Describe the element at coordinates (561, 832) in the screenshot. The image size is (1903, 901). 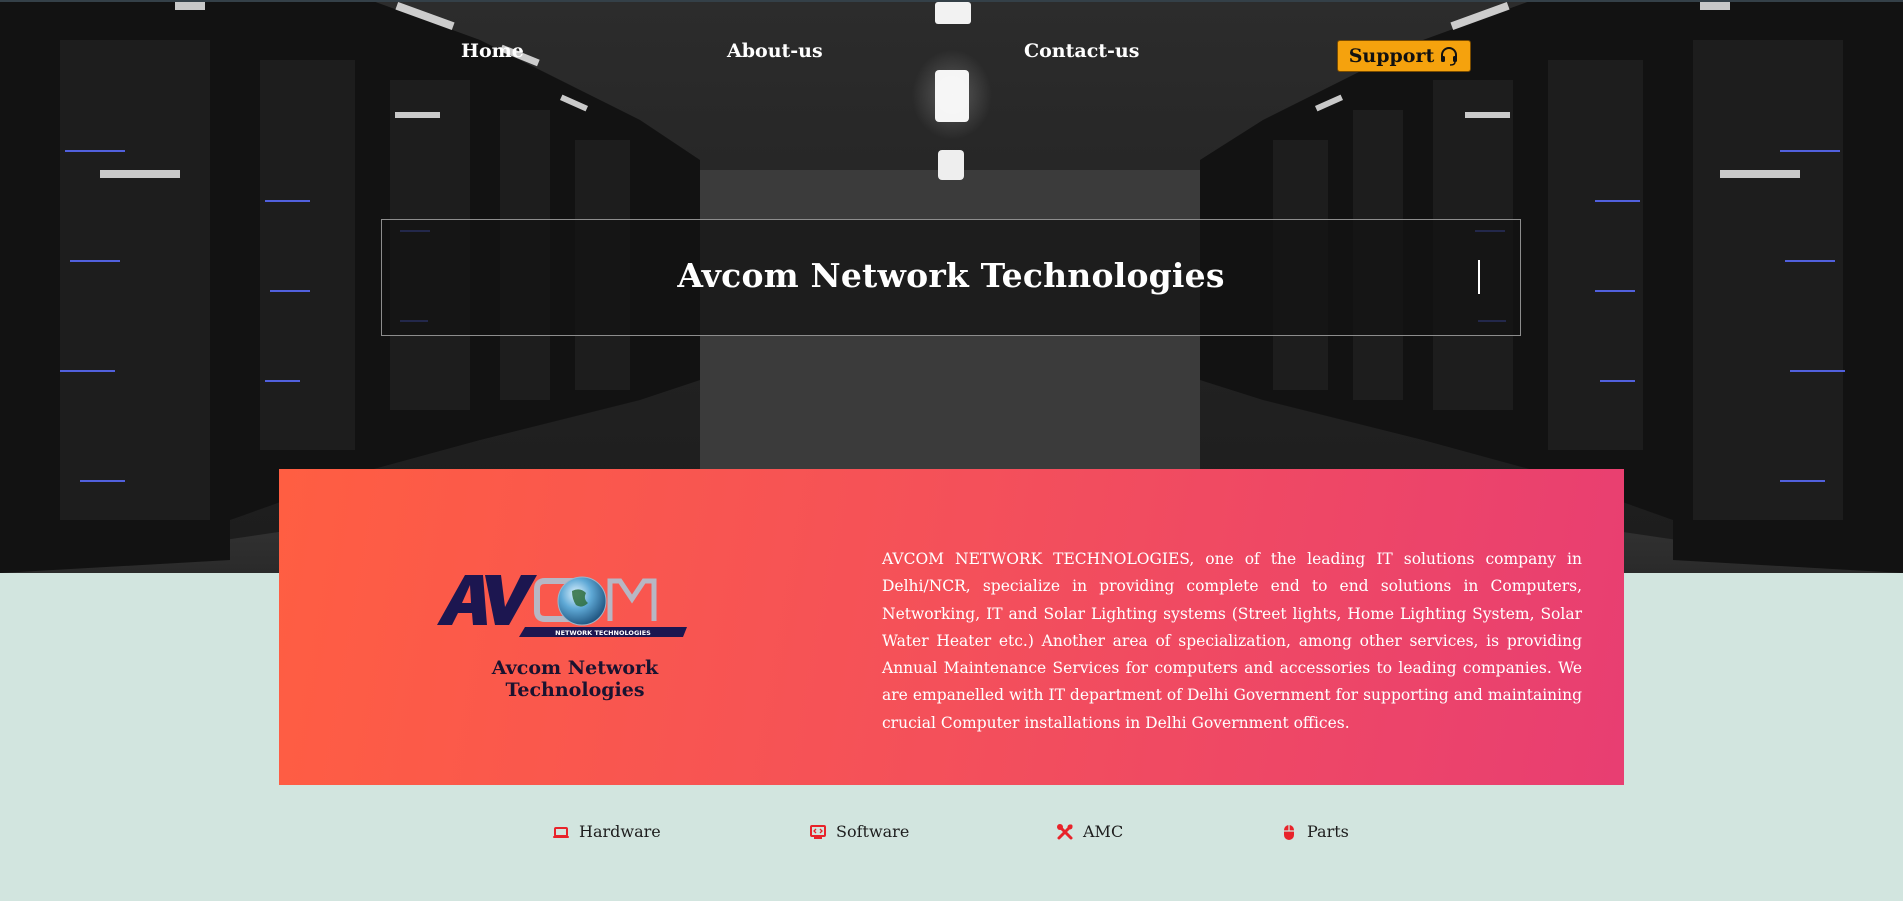
I see `laptop-icon` at that location.